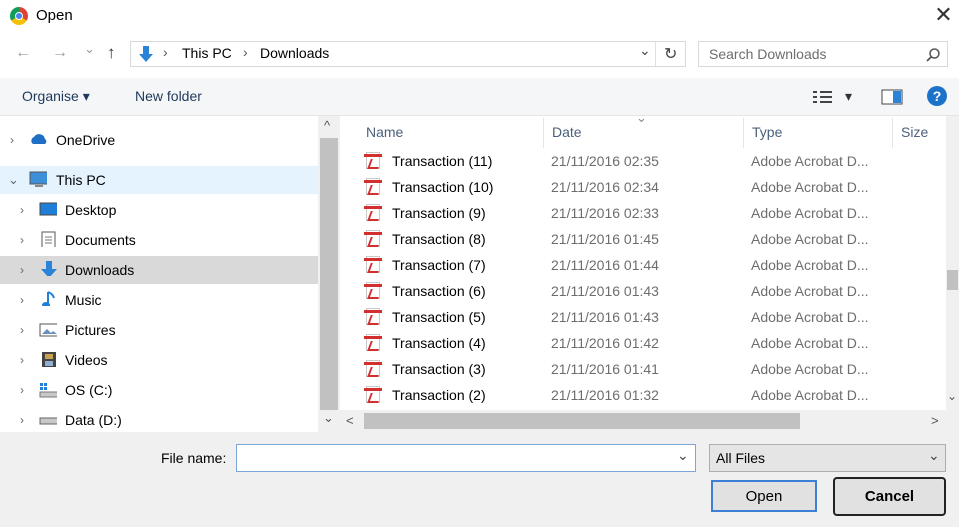 The image size is (959, 527). I want to click on view-dropdown-button: ▾, so click(848, 96).